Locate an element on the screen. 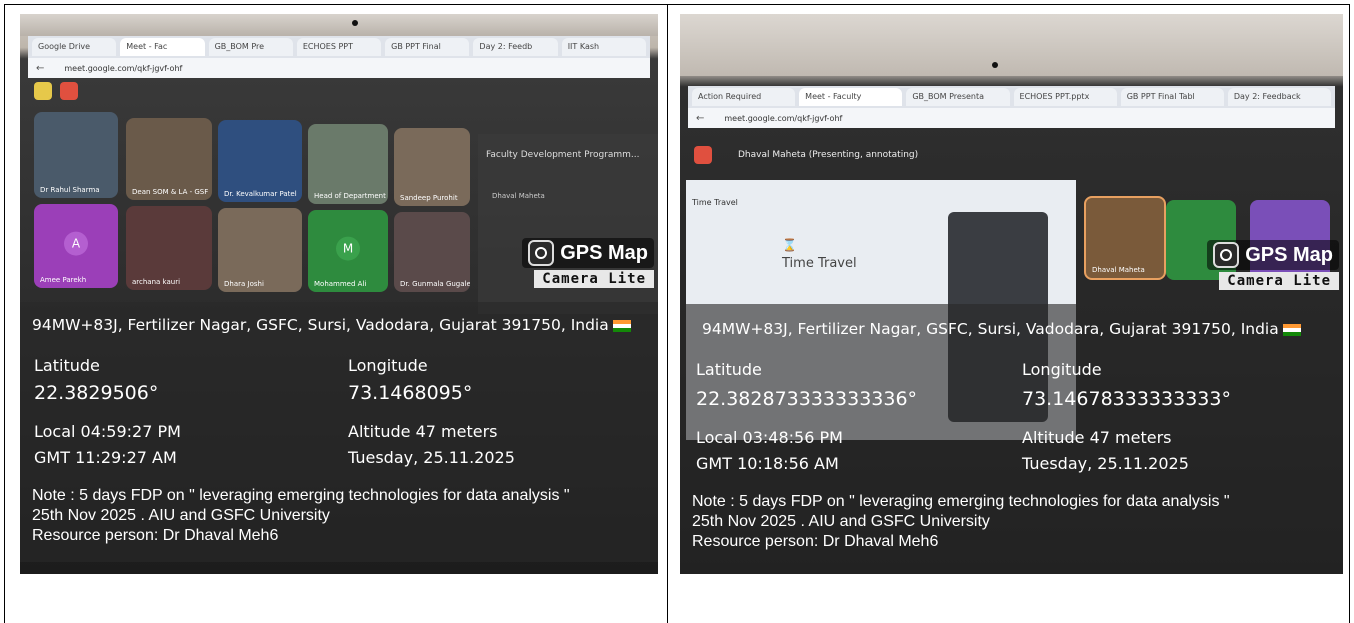 The image size is (1354, 623). hourglass-icon: ⌛ is located at coordinates (789, 245).